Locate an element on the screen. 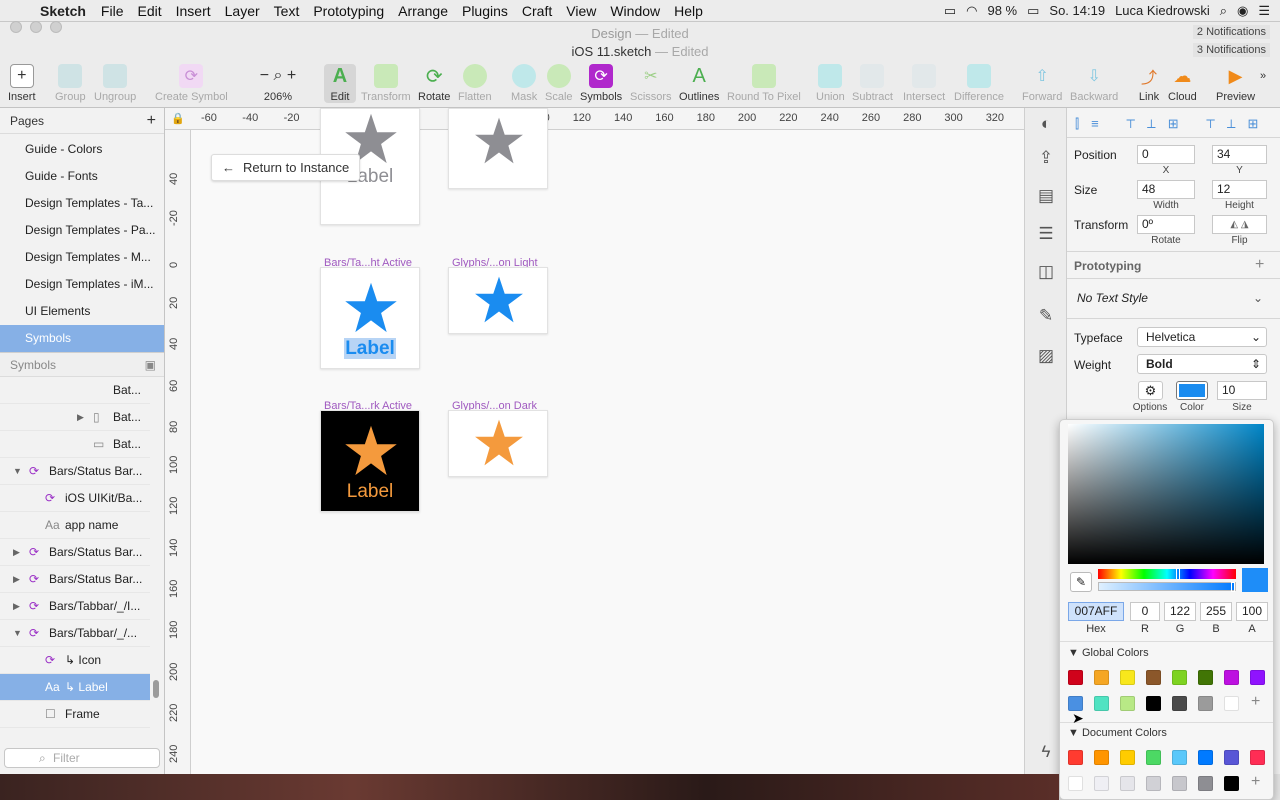 The height and width of the screenshot is (800, 1280). battery-text: 98 % is located at coordinates (1002, 10).